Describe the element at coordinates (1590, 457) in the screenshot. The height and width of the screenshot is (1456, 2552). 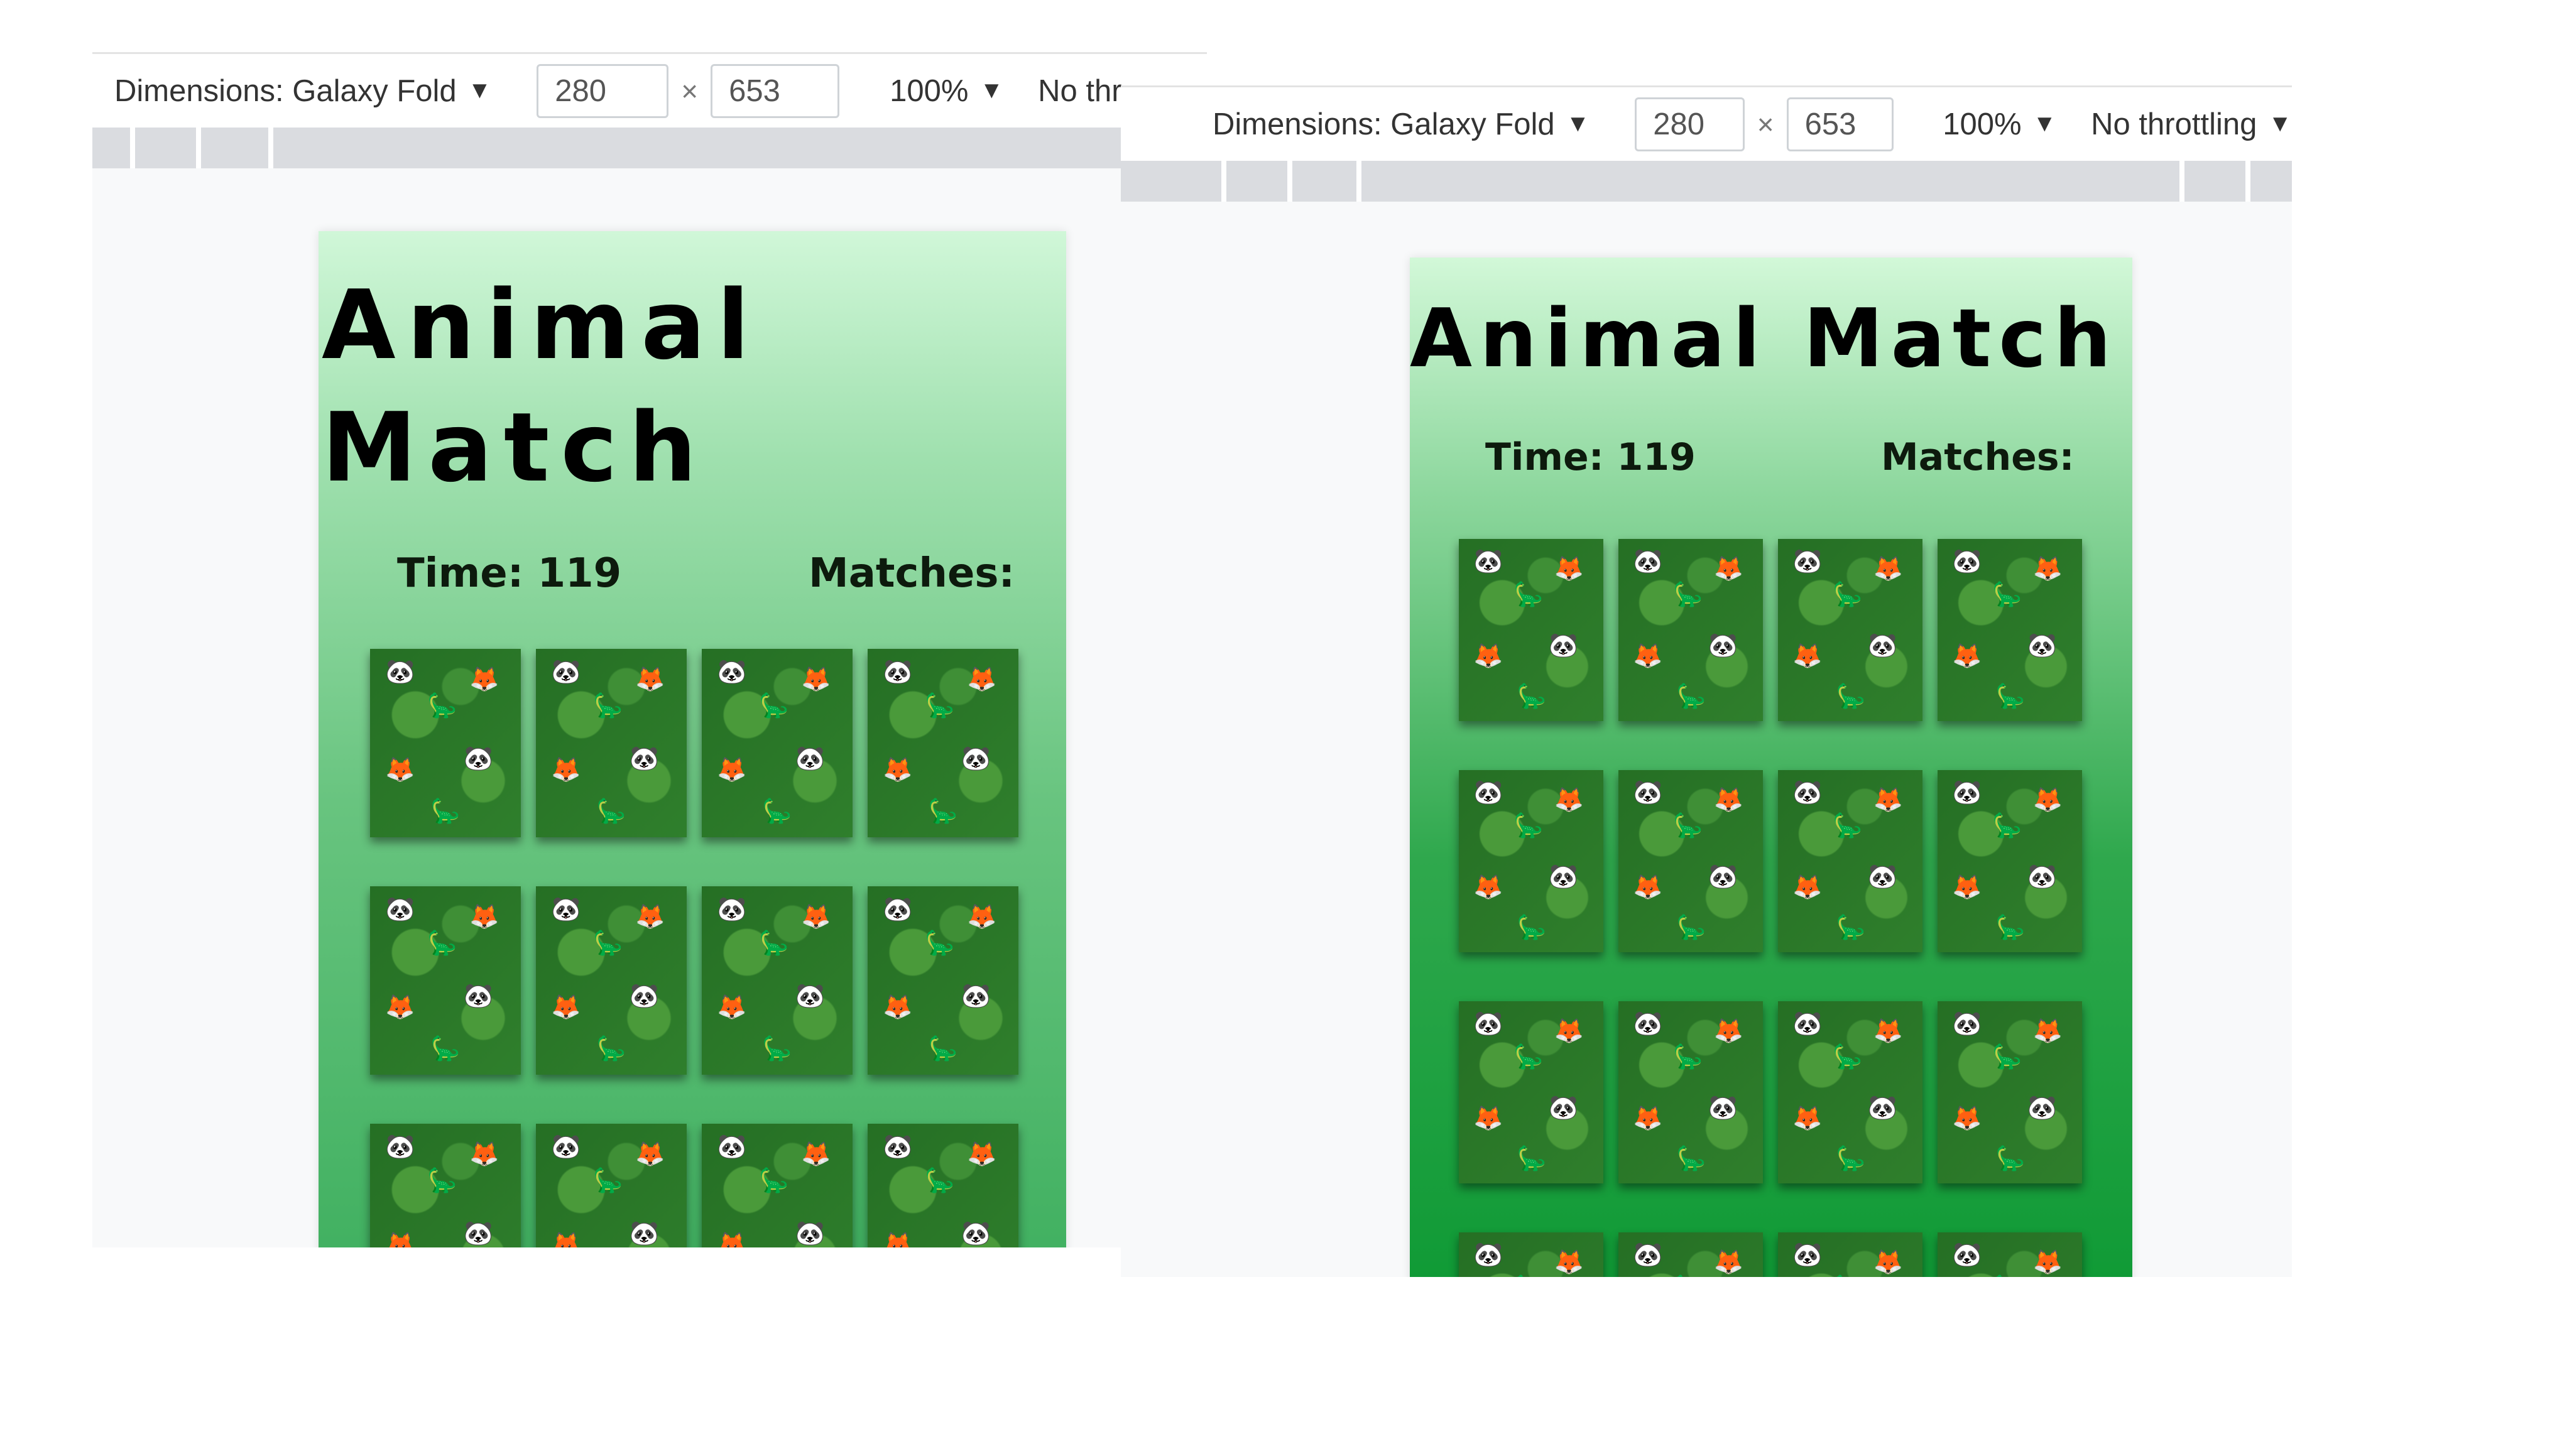
I see `time-counter: Time: 119` at that location.